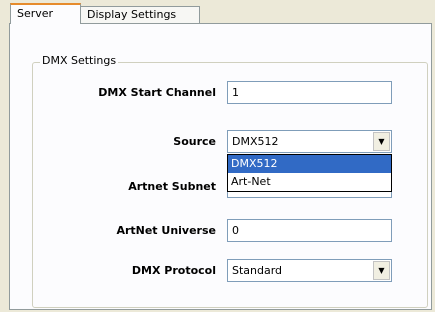 The width and height of the screenshot is (435, 312). I want to click on tab-strip: Server Display Settings, so click(217, 12).